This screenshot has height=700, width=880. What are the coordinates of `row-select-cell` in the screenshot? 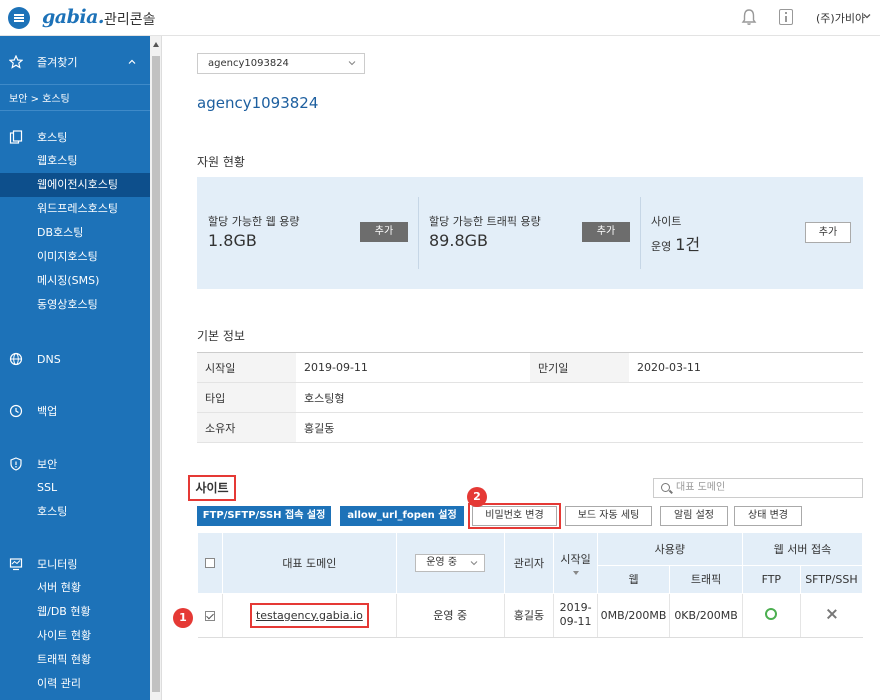 It's located at (210, 615).